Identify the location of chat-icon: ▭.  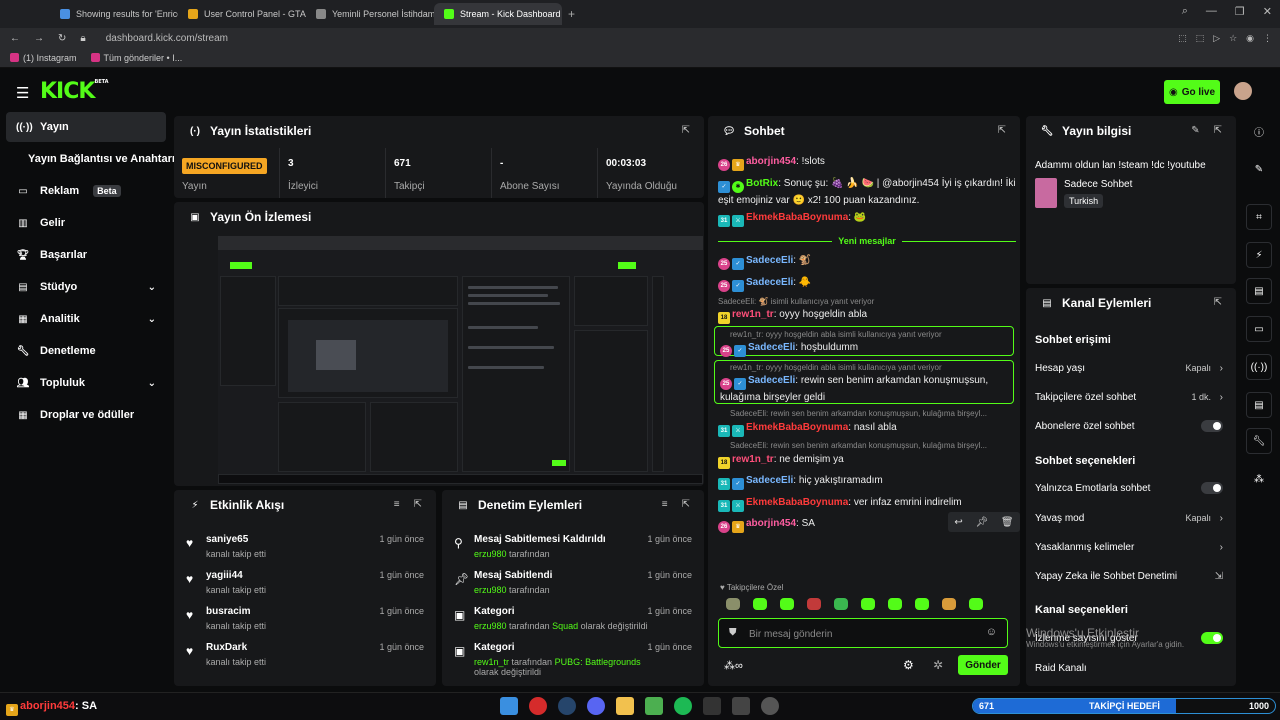
(1259, 329).